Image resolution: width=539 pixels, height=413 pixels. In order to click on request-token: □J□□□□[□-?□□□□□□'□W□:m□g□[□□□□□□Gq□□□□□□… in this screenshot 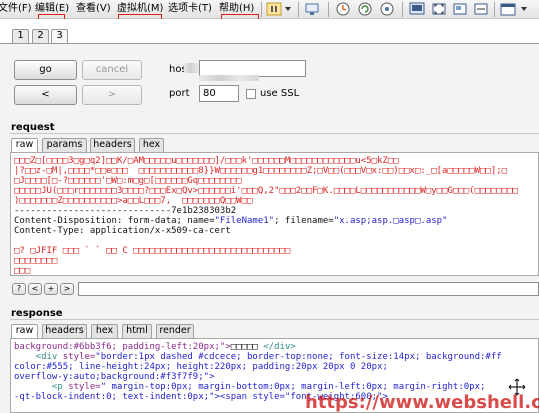, I will do `click(128, 181)`.